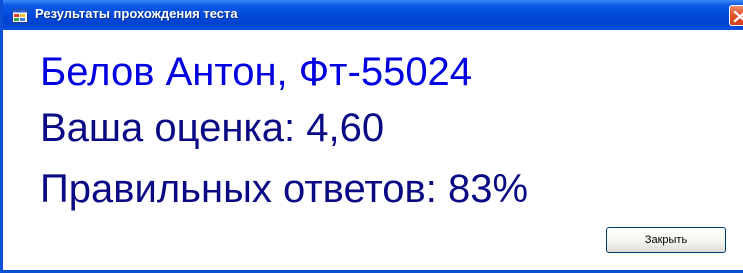 This screenshot has height=273, width=743. I want to click on correct-answers-label: Правильных ответов: 83%, so click(284, 189).